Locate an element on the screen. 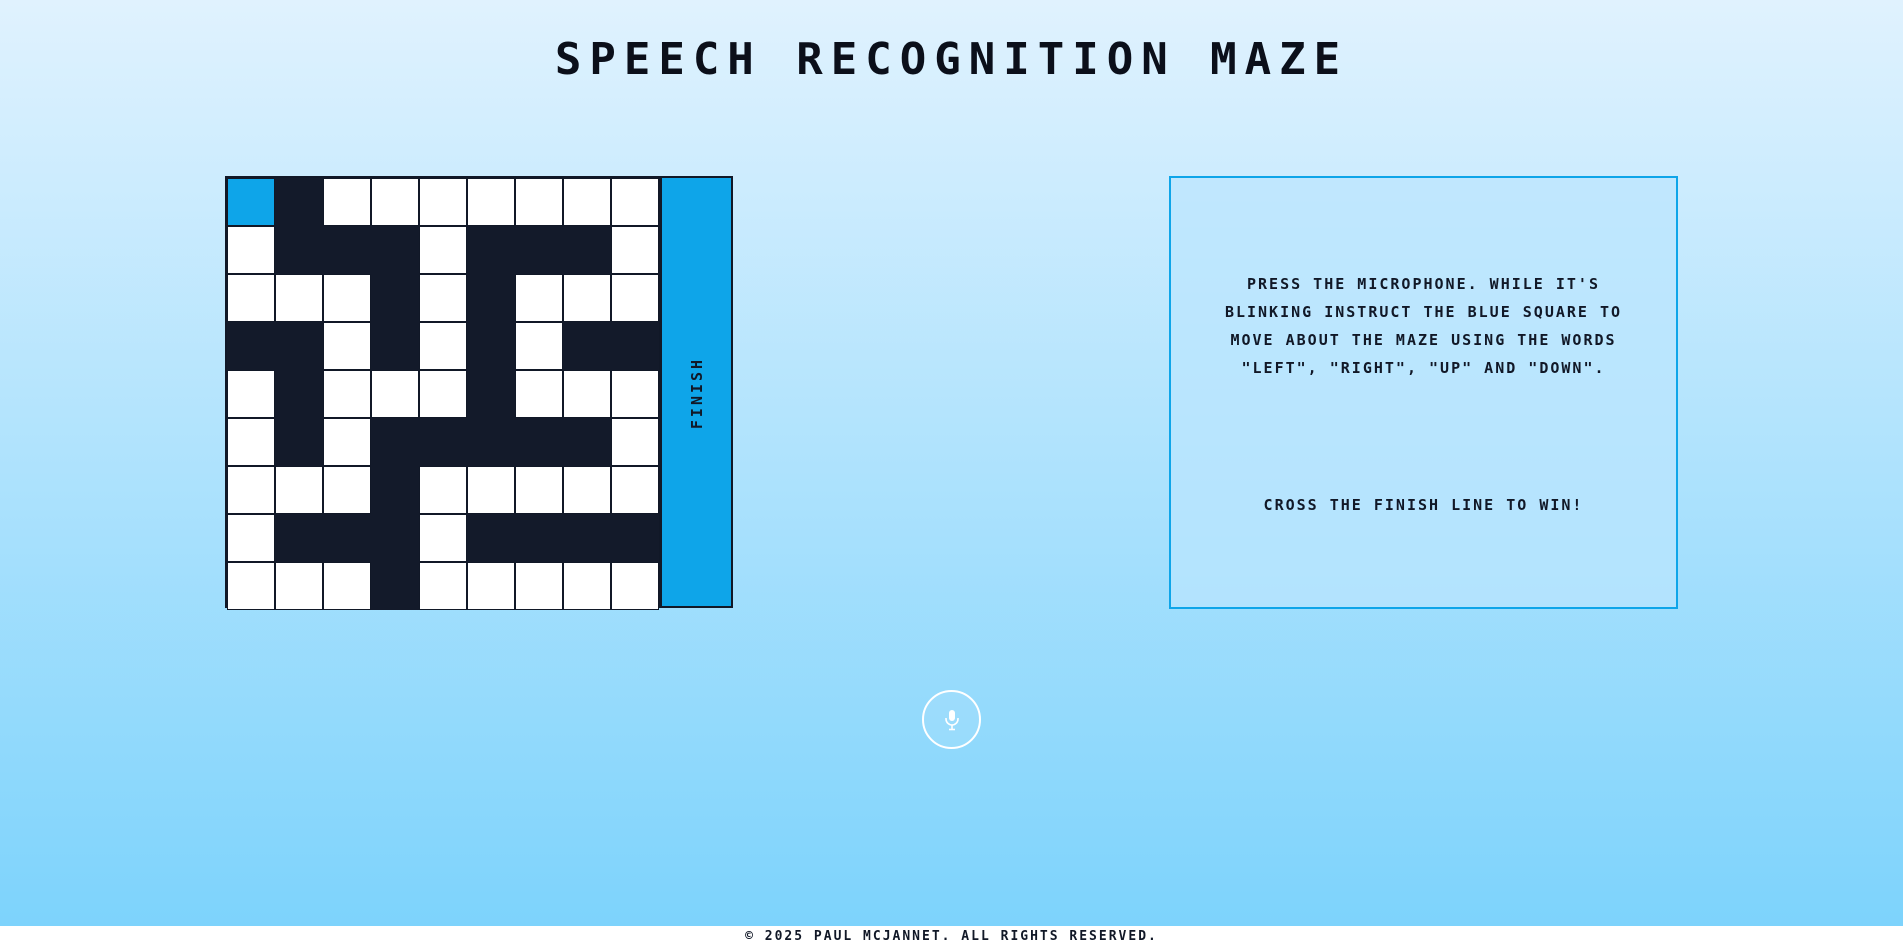 This screenshot has height=947, width=1903. maze-board: FINISH is located at coordinates (479, 393).